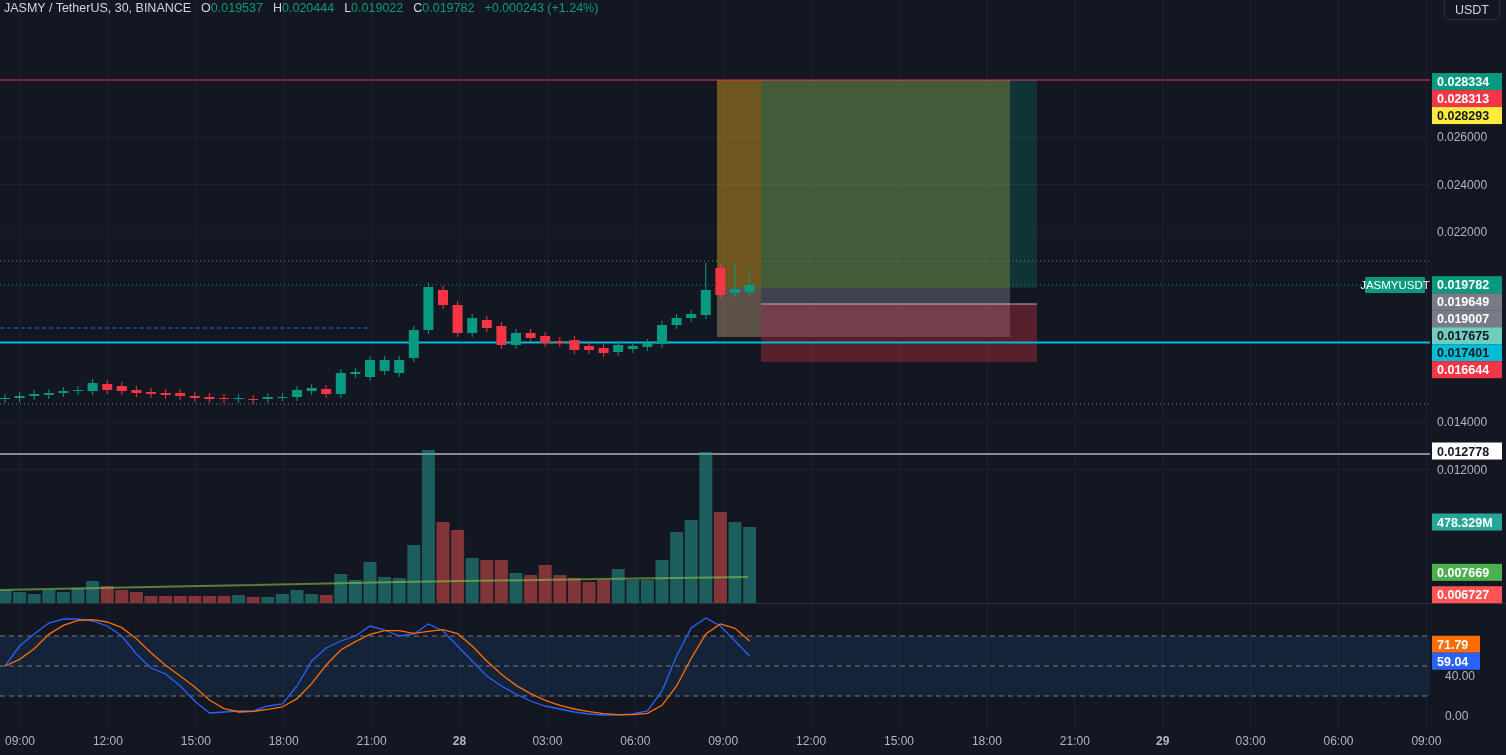  I want to click on ohlc-value: 0.019022, so click(377, 8).